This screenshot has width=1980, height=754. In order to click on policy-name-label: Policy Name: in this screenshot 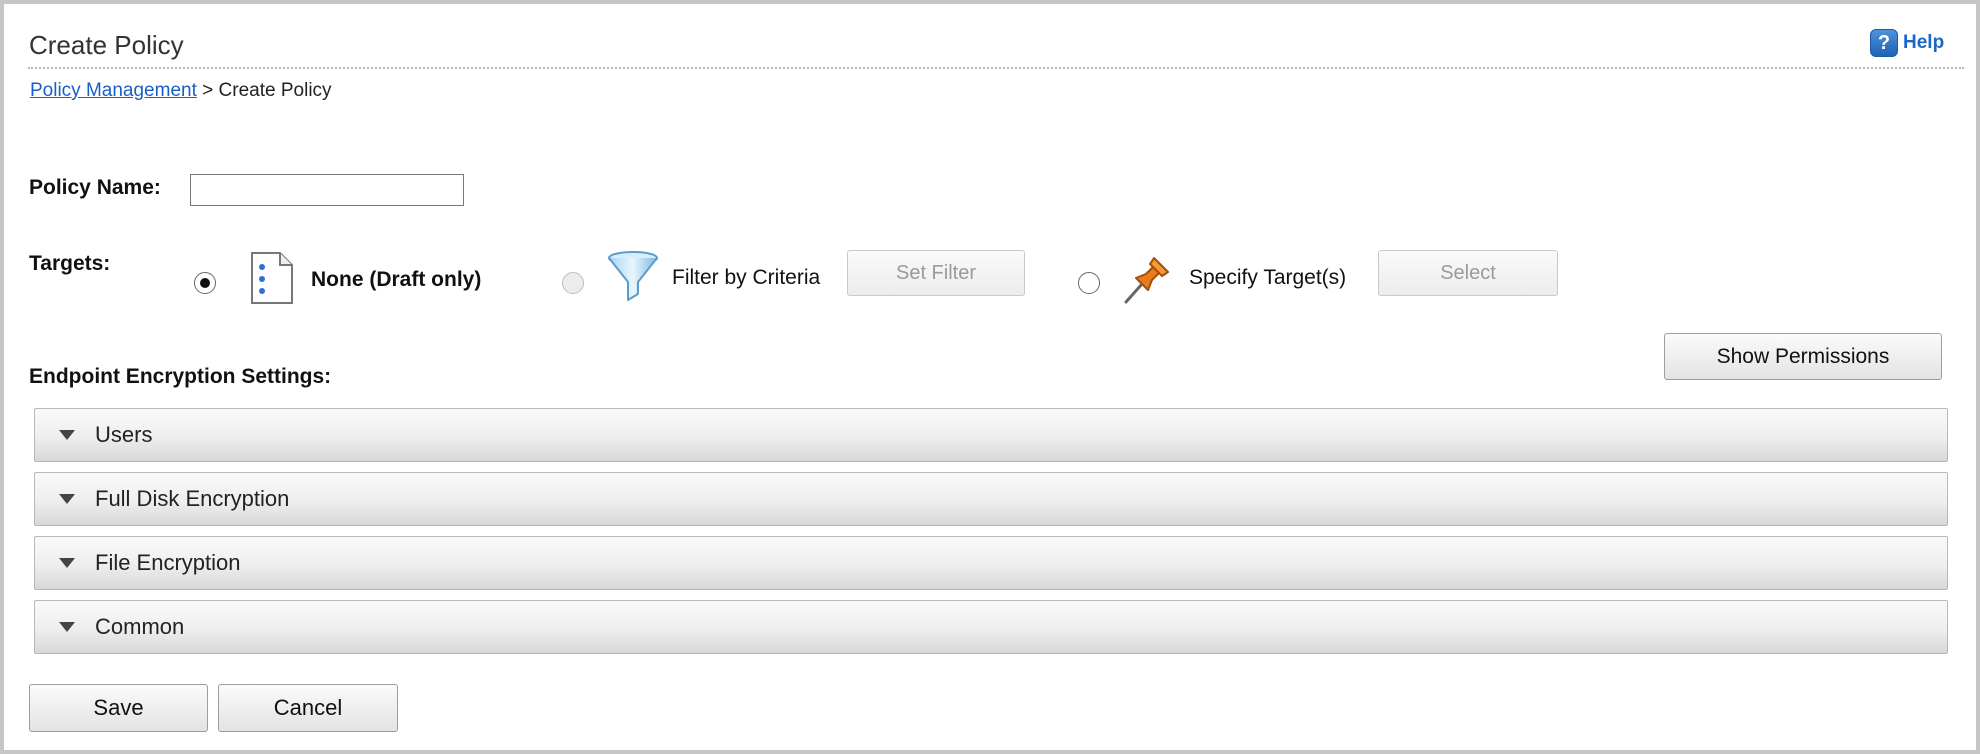, I will do `click(95, 187)`.